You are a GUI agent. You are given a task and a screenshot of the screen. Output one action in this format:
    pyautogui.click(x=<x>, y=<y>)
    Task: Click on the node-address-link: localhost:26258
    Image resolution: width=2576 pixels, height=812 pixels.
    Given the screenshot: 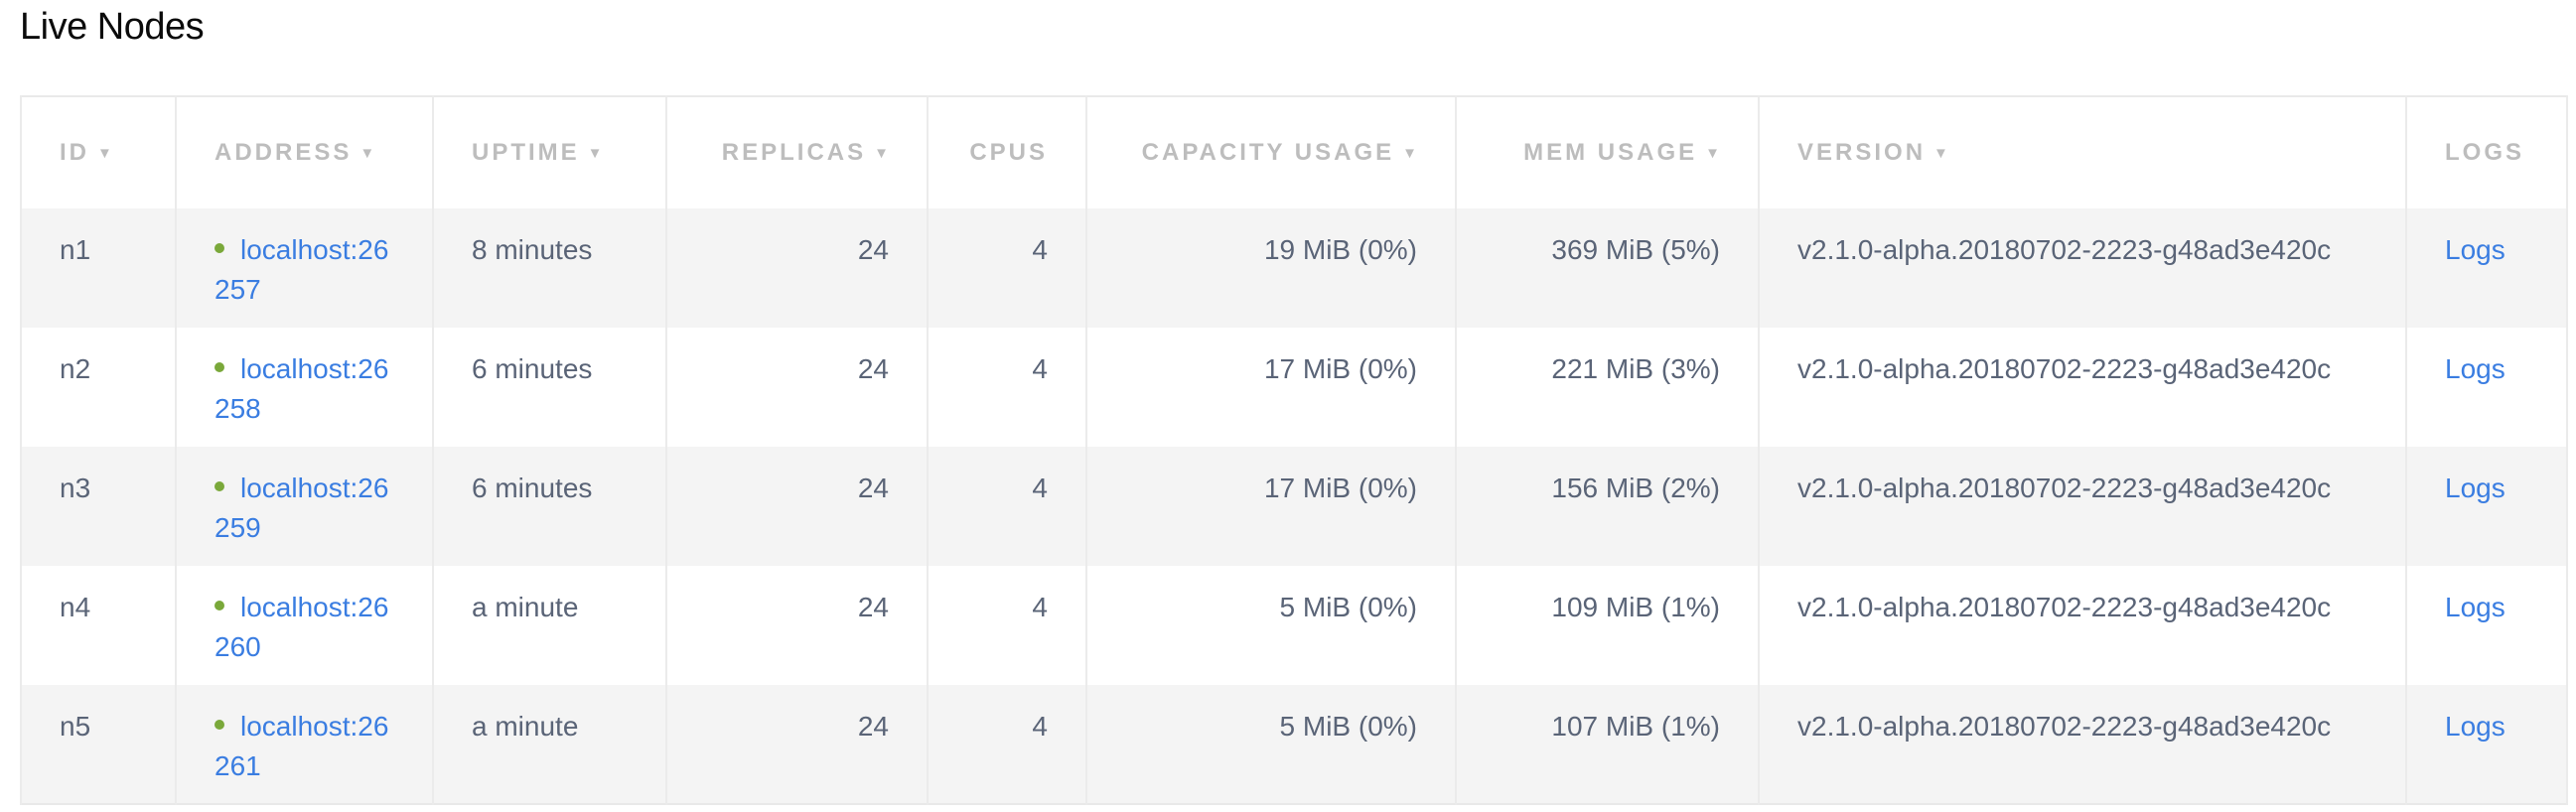 What is the action you would take?
    pyautogui.click(x=301, y=388)
    